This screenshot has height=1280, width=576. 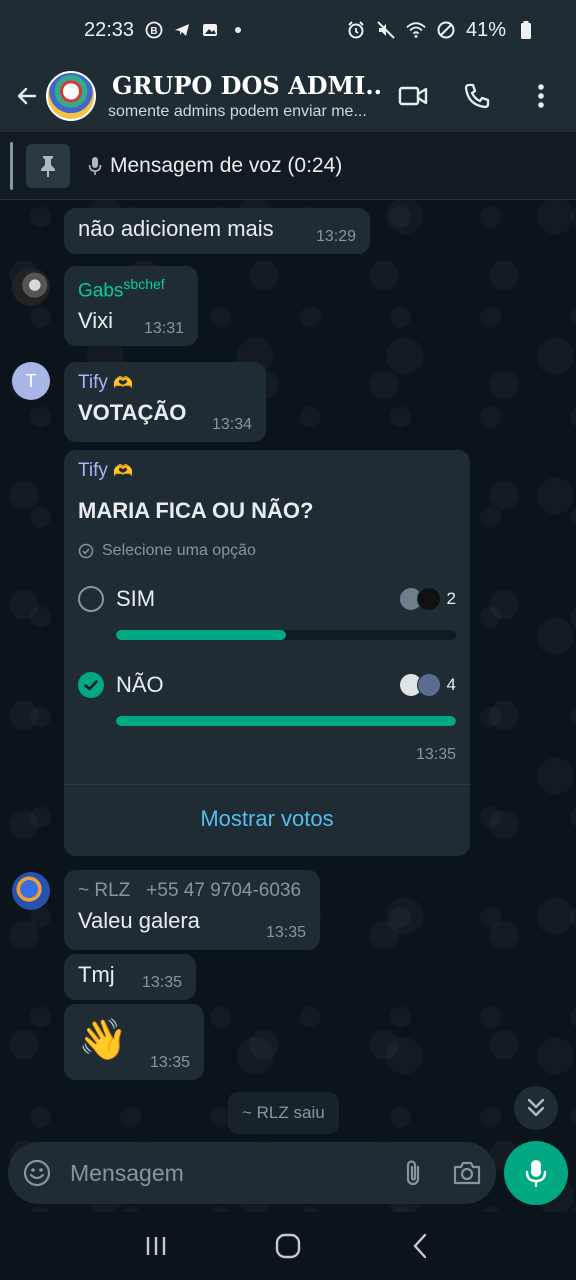 I want to click on poll-option-label: NÃO, so click(x=140, y=684).